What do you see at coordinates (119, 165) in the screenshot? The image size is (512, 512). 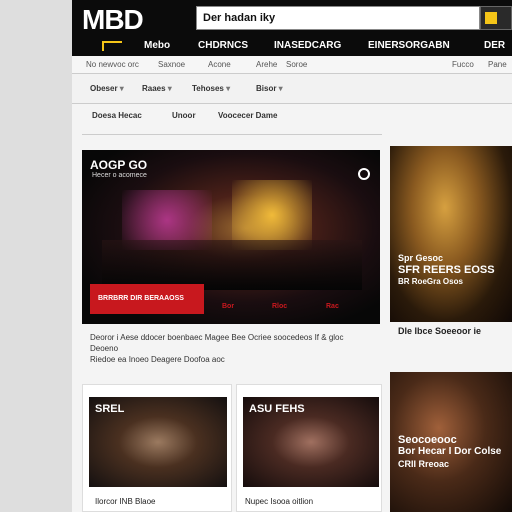 I see `hero-title: AOGP GO` at bounding box center [119, 165].